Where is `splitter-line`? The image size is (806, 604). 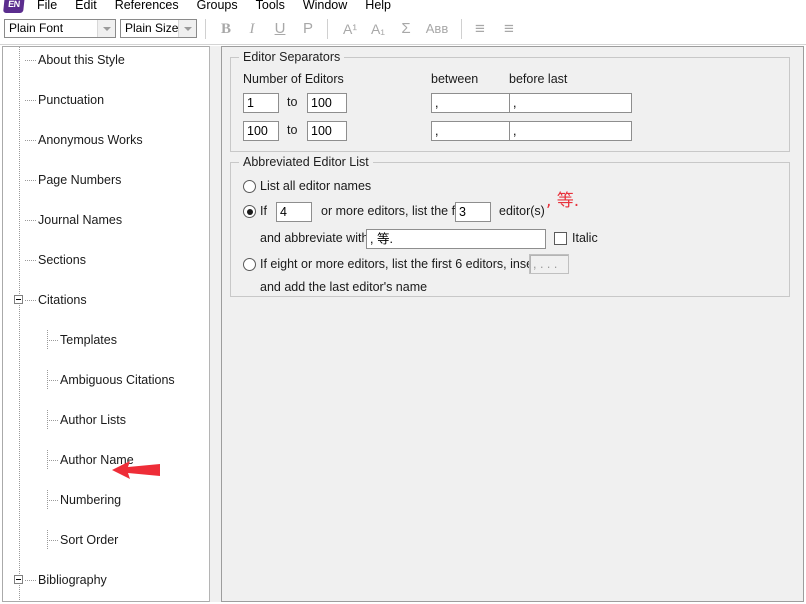 splitter-line is located at coordinates (209, 324).